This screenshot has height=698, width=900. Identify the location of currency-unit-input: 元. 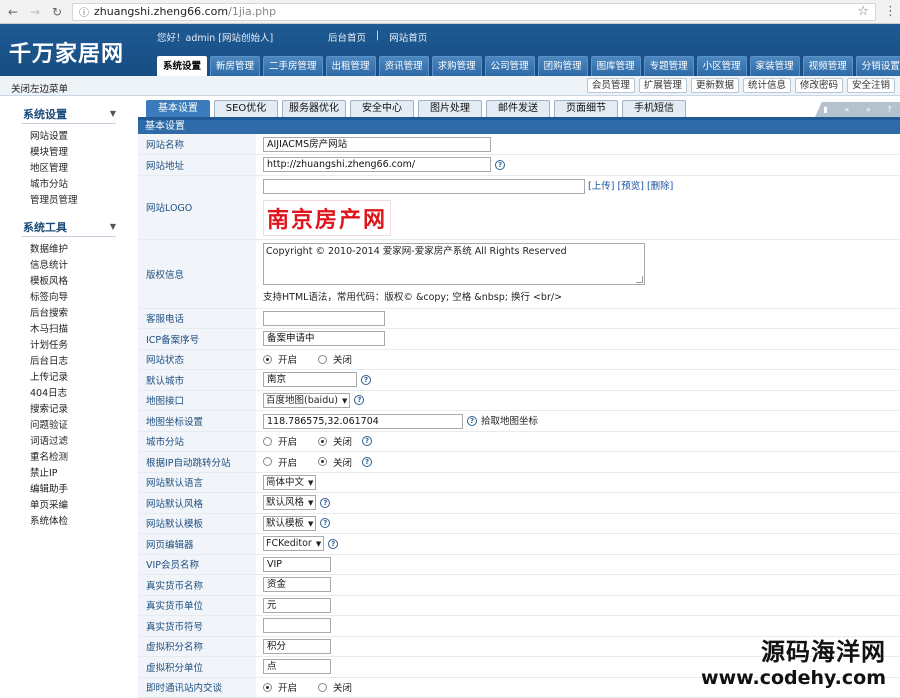
(297, 605).